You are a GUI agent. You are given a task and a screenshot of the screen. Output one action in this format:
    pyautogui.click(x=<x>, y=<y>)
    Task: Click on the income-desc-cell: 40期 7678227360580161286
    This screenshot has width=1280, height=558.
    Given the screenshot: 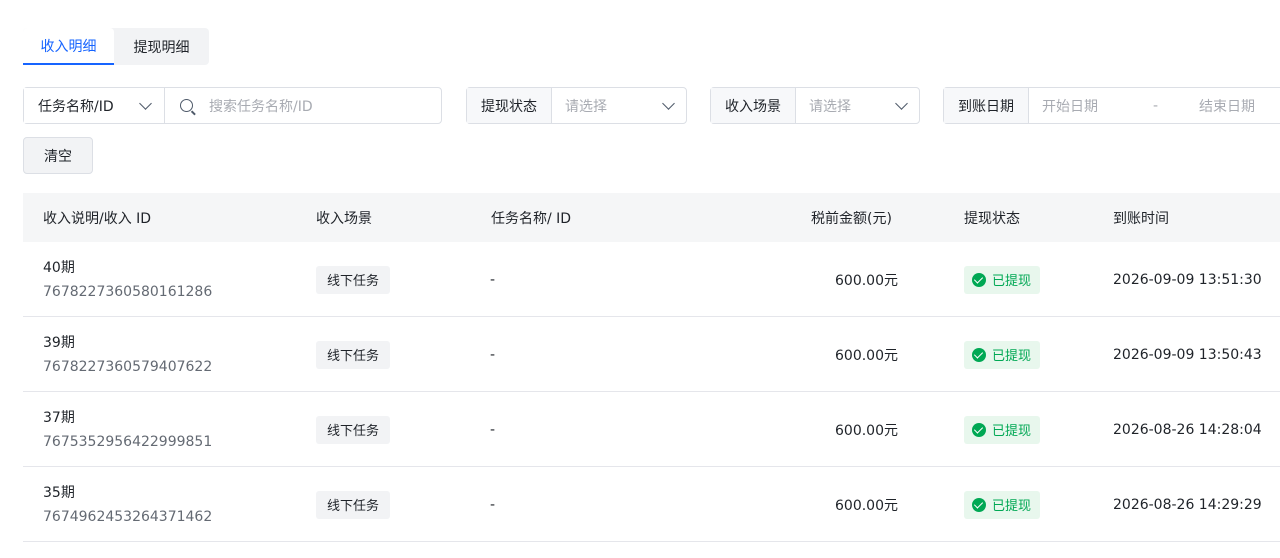 What is the action you would take?
    pyautogui.click(x=127, y=279)
    